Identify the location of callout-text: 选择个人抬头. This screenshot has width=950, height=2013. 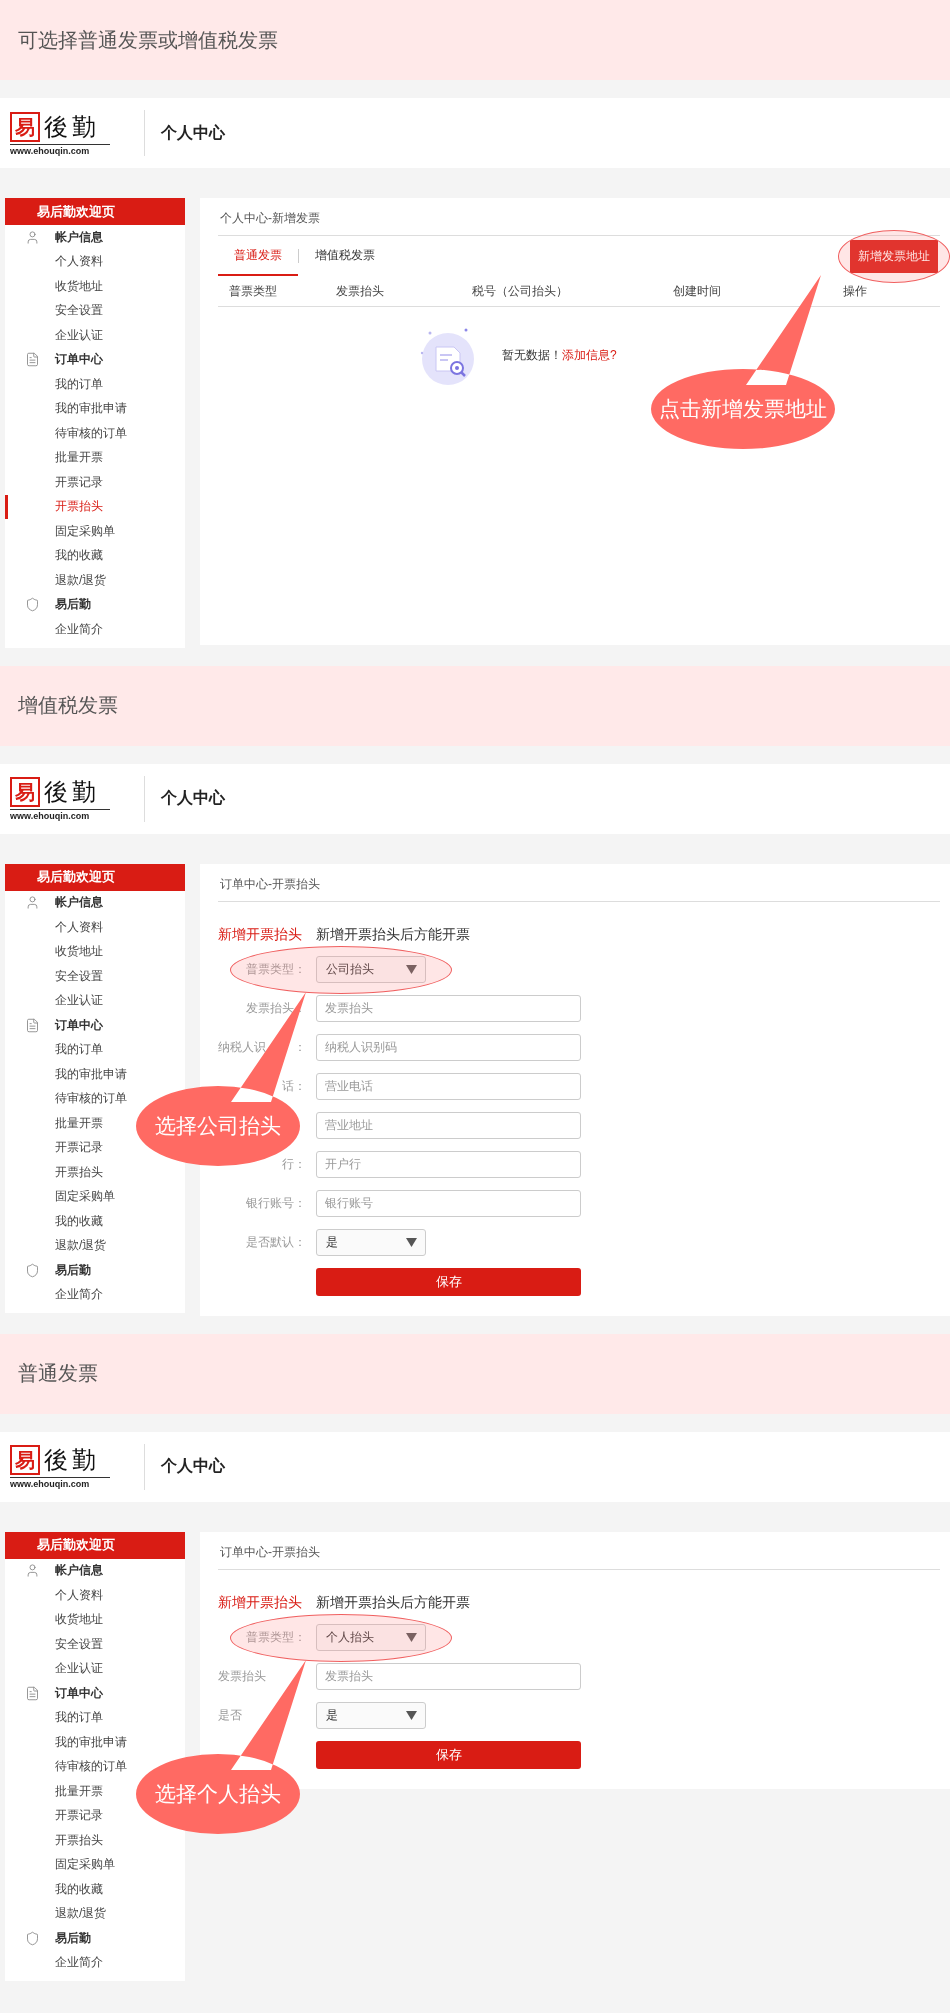
(218, 1793).